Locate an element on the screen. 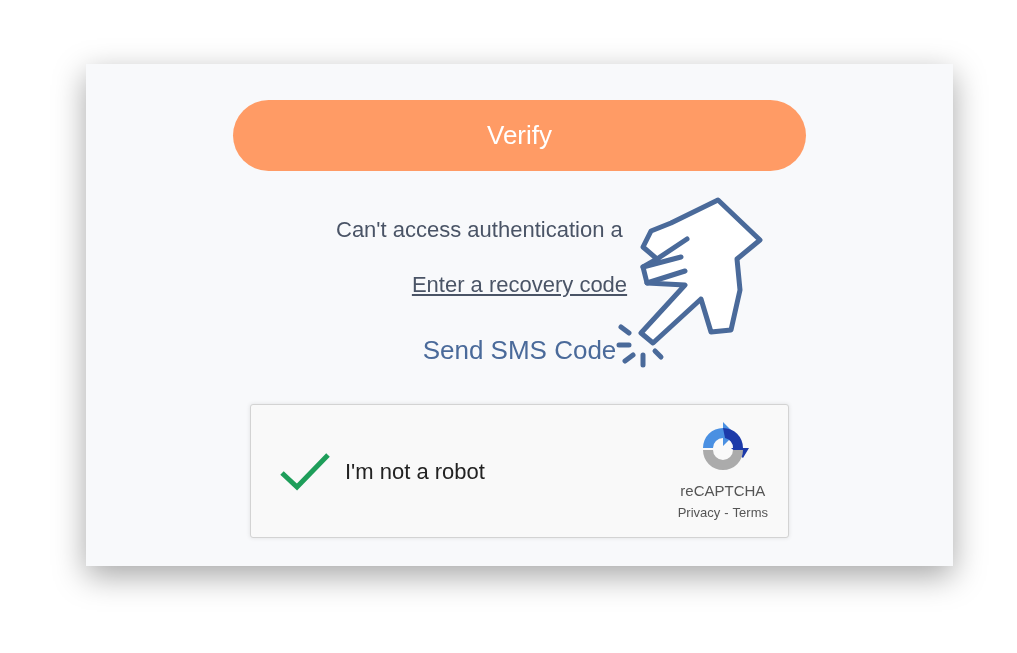 Image resolution: width=1017 pixels, height=653 pixels. recovery-code-link: Enter a recovery code is located at coordinates (519, 284).